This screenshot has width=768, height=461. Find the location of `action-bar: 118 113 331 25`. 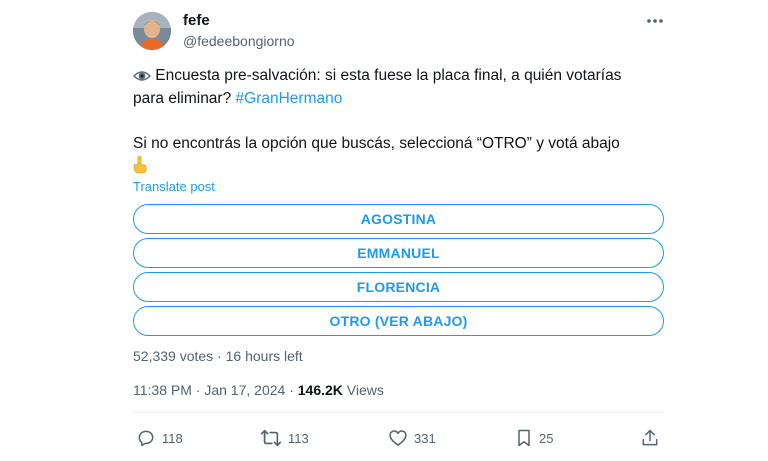

action-bar: 118 113 331 25 is located at coordinates (398, 438).